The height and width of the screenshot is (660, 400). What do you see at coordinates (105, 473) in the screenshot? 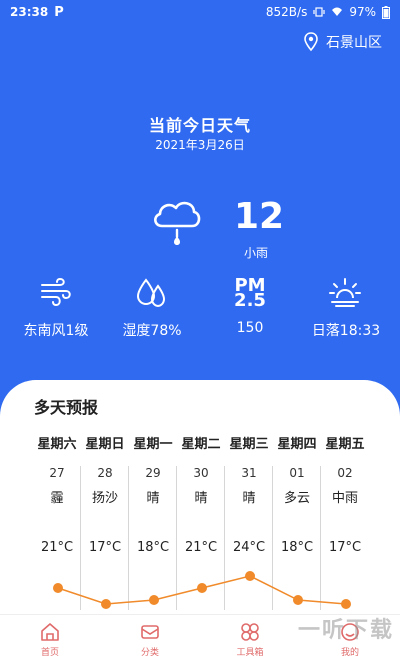
I see `forecast-date: 28` at bounding box center [105, 473].